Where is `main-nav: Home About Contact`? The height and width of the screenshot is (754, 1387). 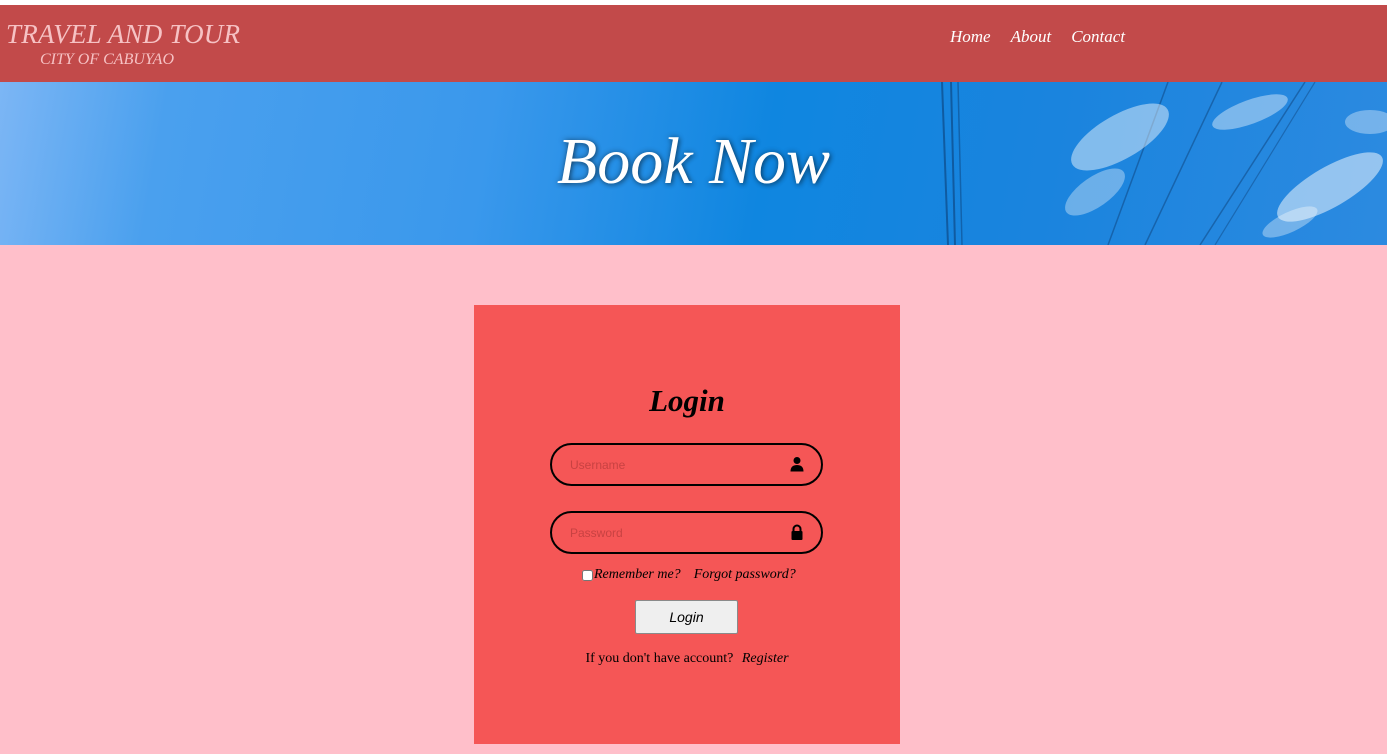
main-nav: Home About Contact is located at coordinates (1047, 37).